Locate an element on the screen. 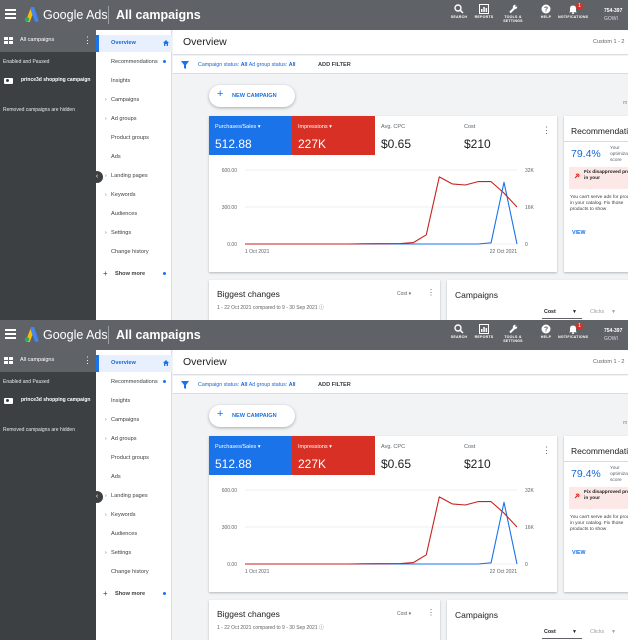 The image size is (628, 640). account-id: 754-397 is located at coordinates (613, 11).